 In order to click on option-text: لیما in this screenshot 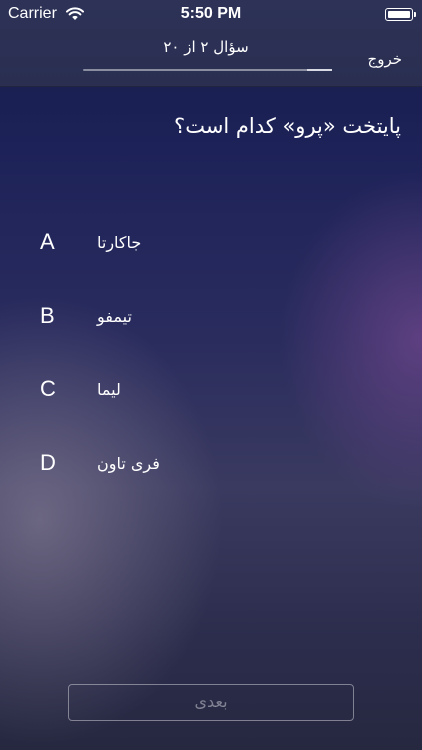, I will do `click(109, 389)`.